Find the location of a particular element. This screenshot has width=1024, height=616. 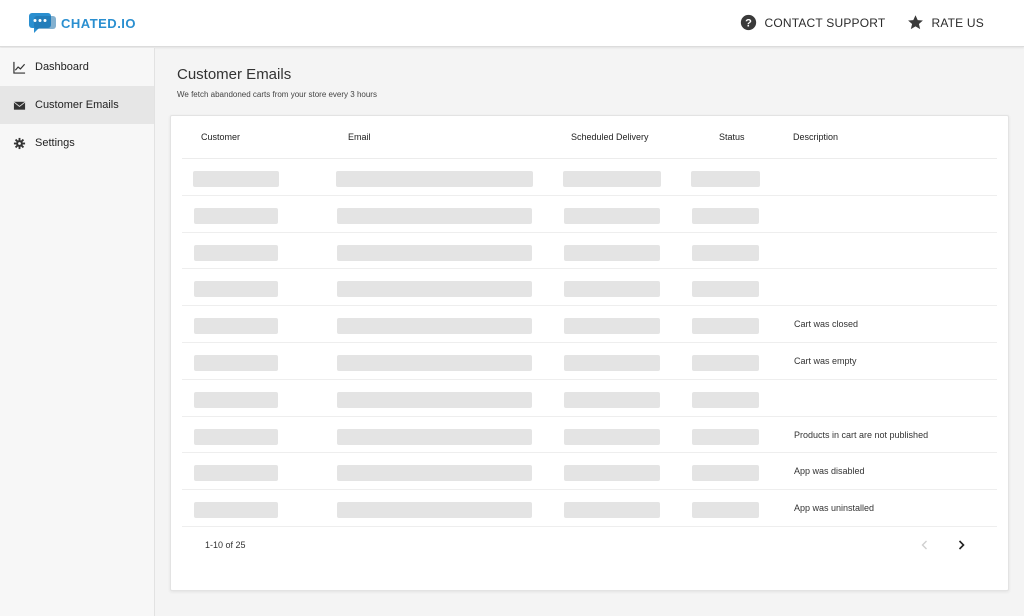

table-row: Cart was closed is located at coordinates (589, 324).